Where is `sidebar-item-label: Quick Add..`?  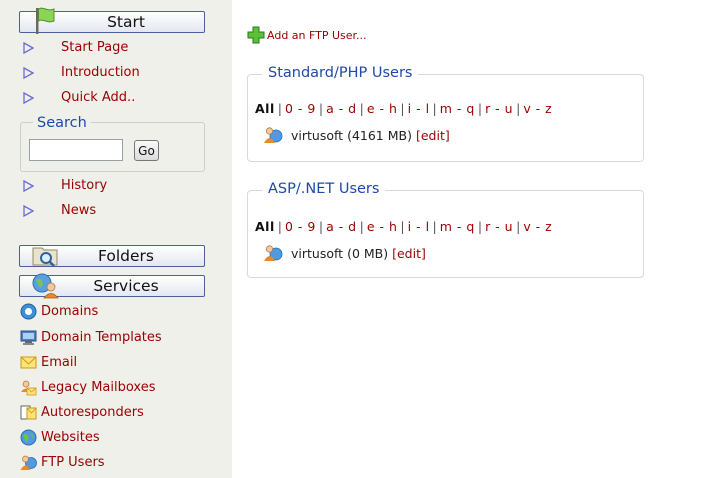 sidebar-item-label: Quick Add.. is located at coordinates (98, 97).